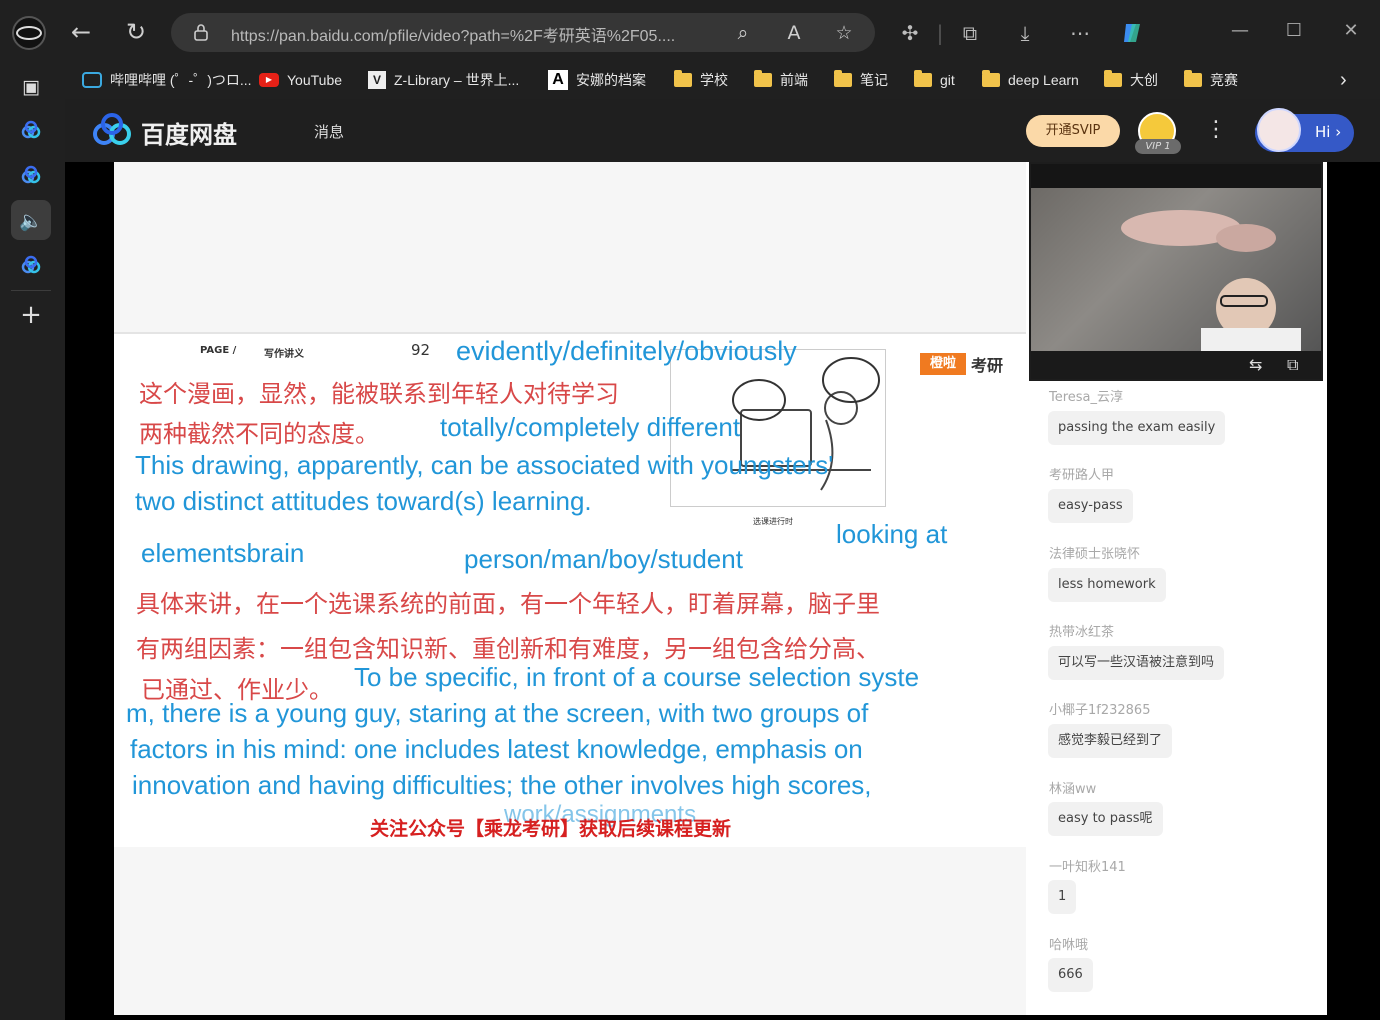 The image size is (1380, 1020). Describe the element at coordinates (189, 132) in the screenshot. I see `logo-text: 百度网盘` at that location.